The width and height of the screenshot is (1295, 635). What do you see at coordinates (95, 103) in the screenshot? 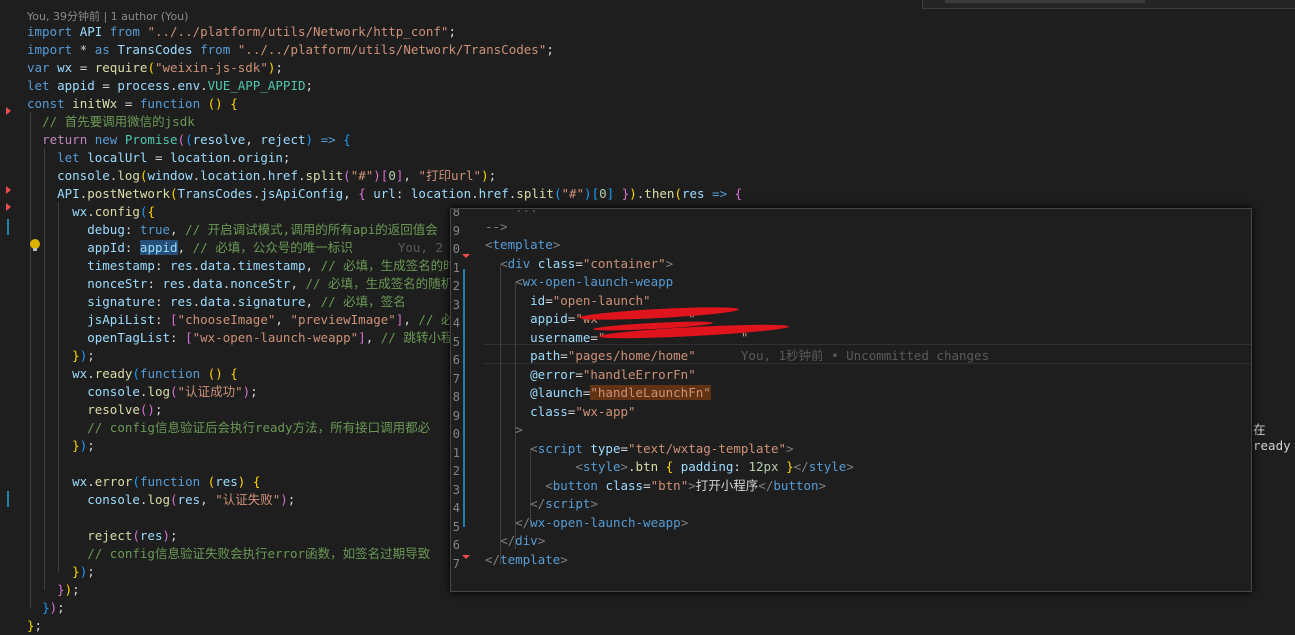
I see `code-token: initWx` at bounding box center [95, 103].